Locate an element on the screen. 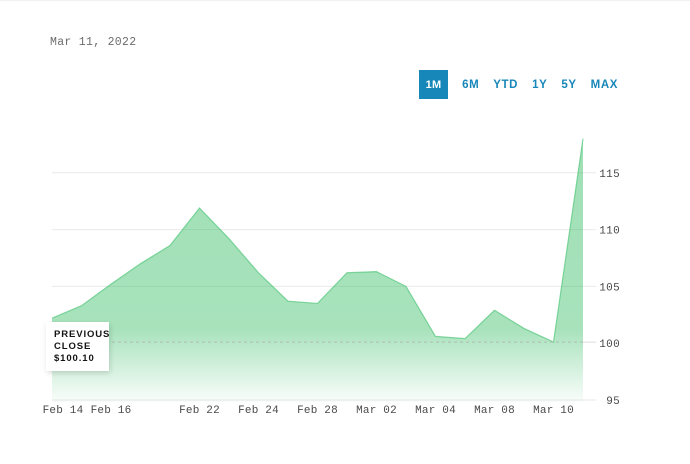  x-axis-label: Mar 02 is located at coordinates (376, 411).